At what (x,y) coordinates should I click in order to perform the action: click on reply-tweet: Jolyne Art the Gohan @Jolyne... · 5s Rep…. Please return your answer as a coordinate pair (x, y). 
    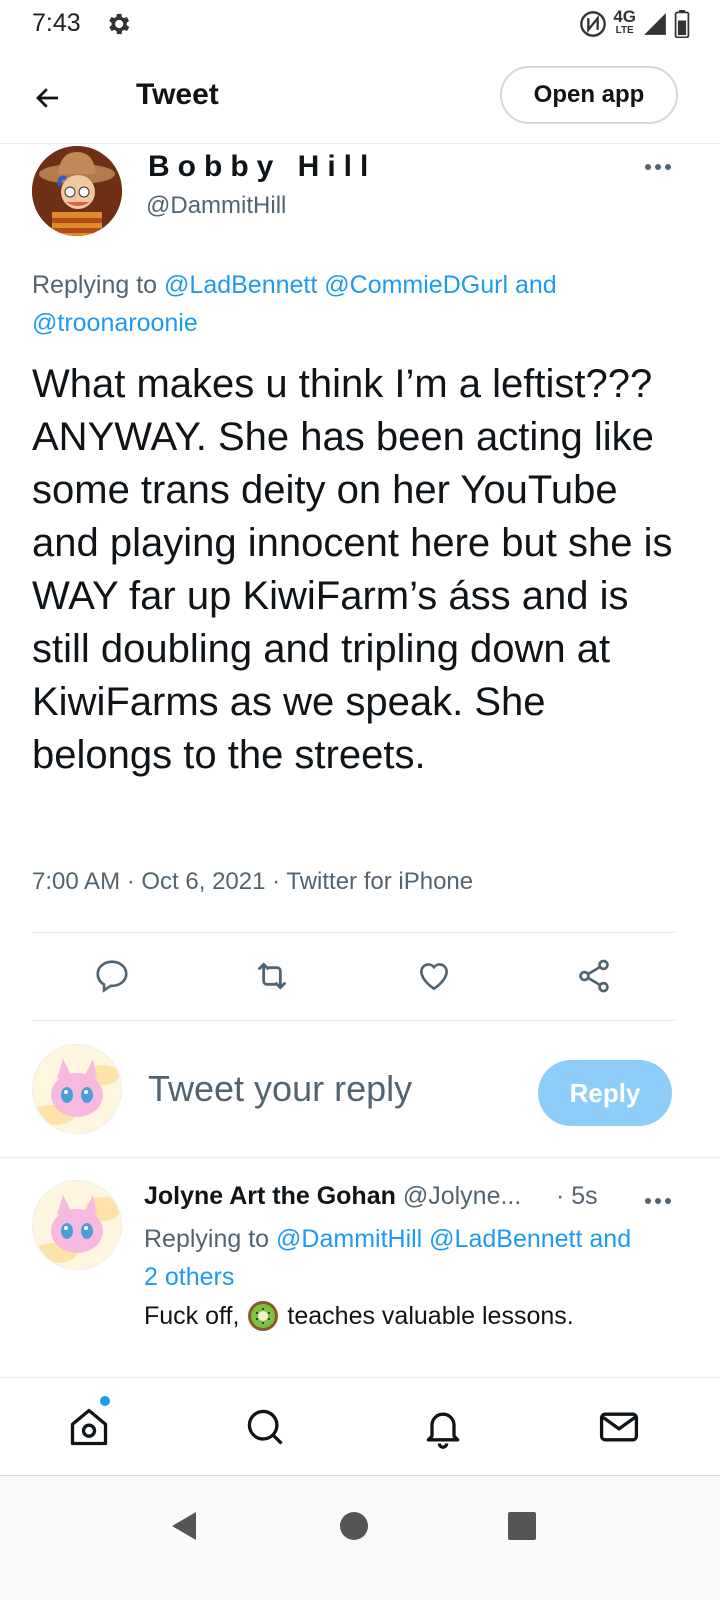
    Looking at the image, I should click on (360, 1269).